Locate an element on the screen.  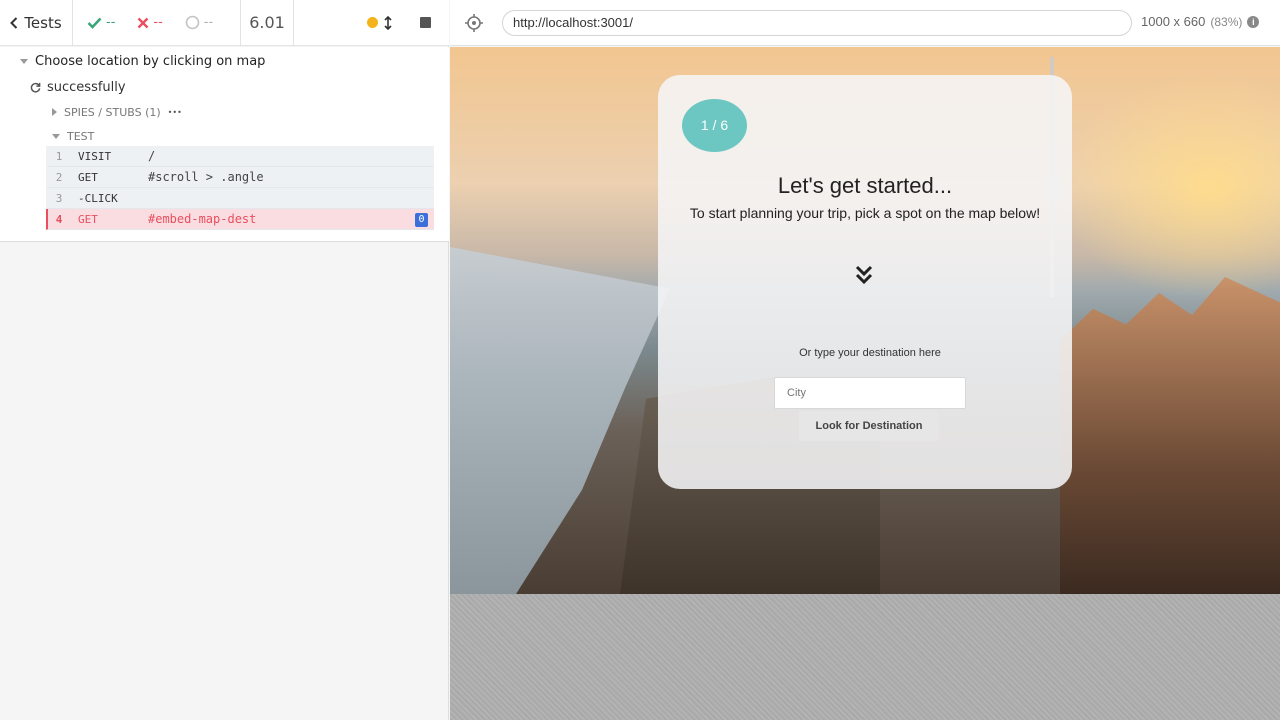
passed-count: -- is located at coordinates (111, 22).